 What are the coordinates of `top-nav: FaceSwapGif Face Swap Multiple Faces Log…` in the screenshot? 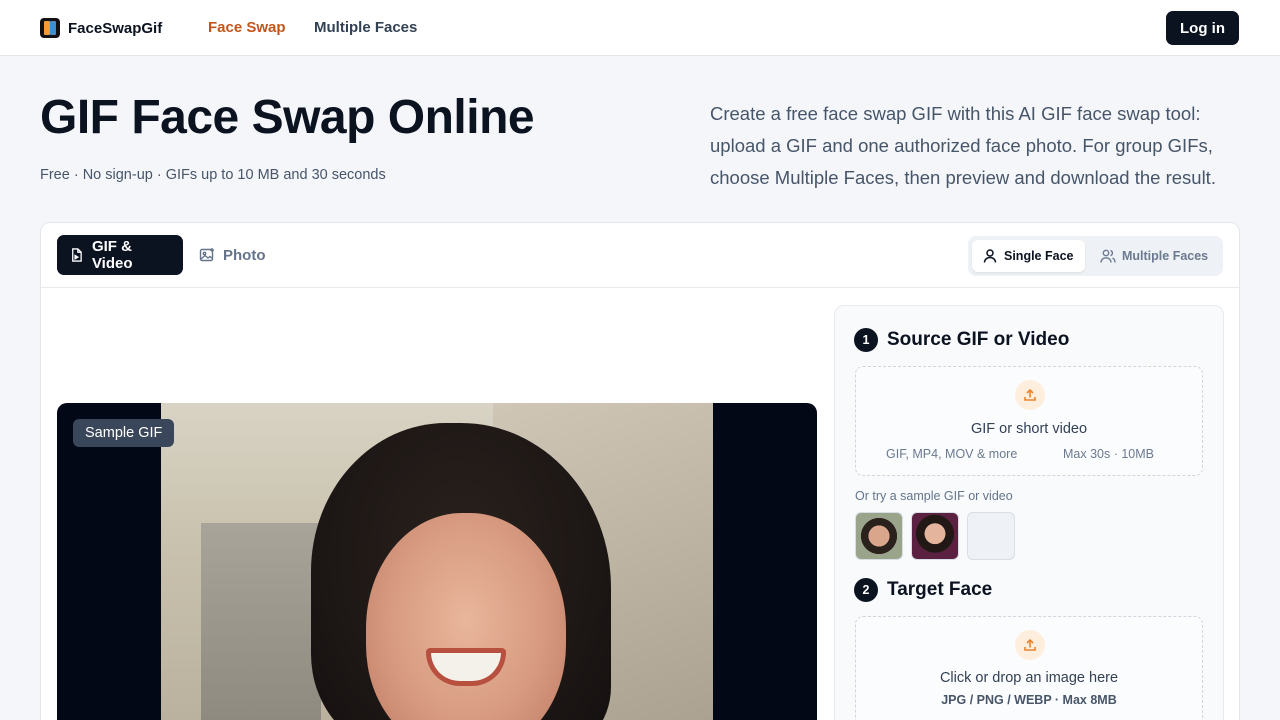 It's located at (640, 28).